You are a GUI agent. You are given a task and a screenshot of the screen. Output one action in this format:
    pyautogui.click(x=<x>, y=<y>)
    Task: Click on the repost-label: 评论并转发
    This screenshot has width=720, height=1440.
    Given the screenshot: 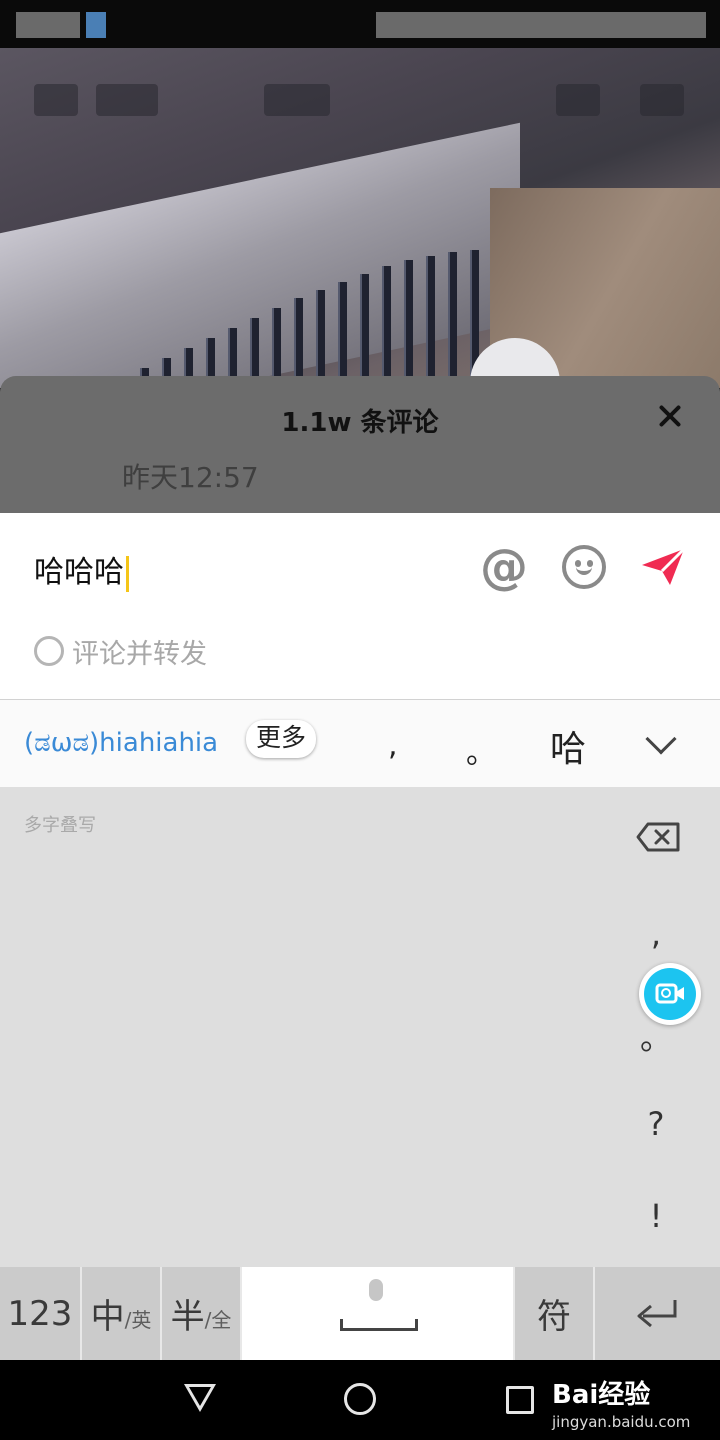 What is the action you would take?
    pyautogui.click(x=139, y=654)
    